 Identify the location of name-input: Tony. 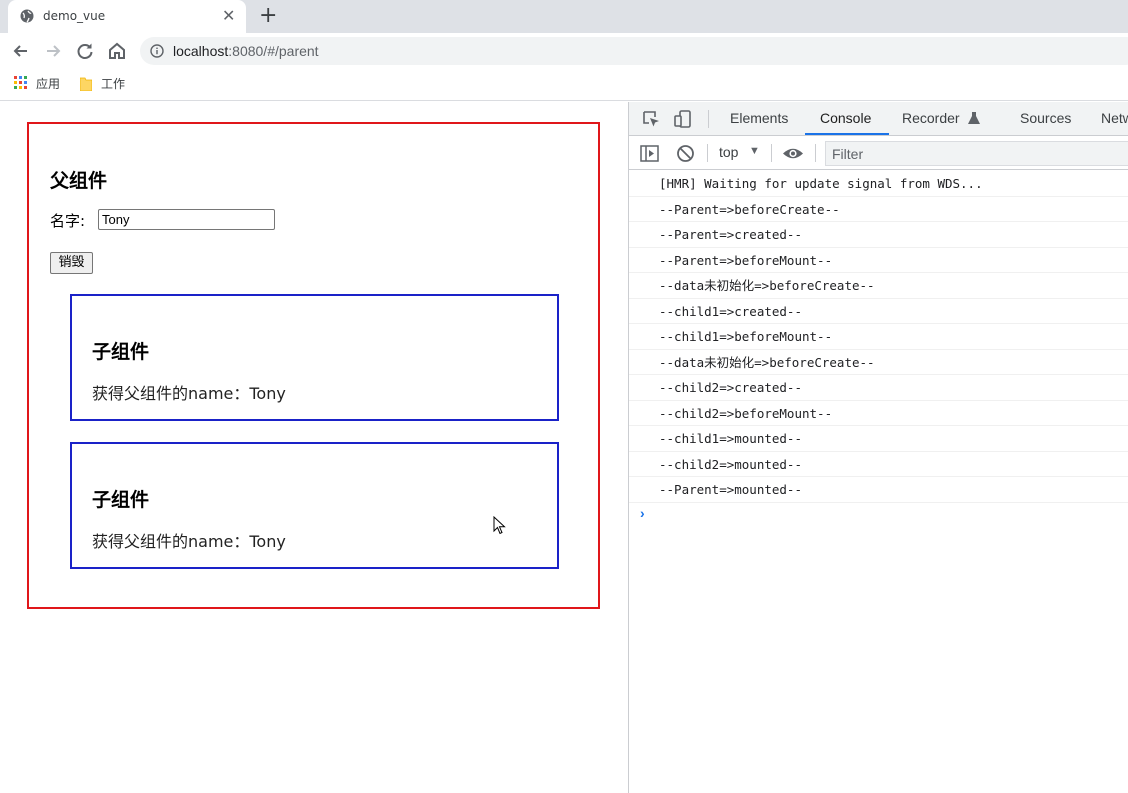
(186, 219).